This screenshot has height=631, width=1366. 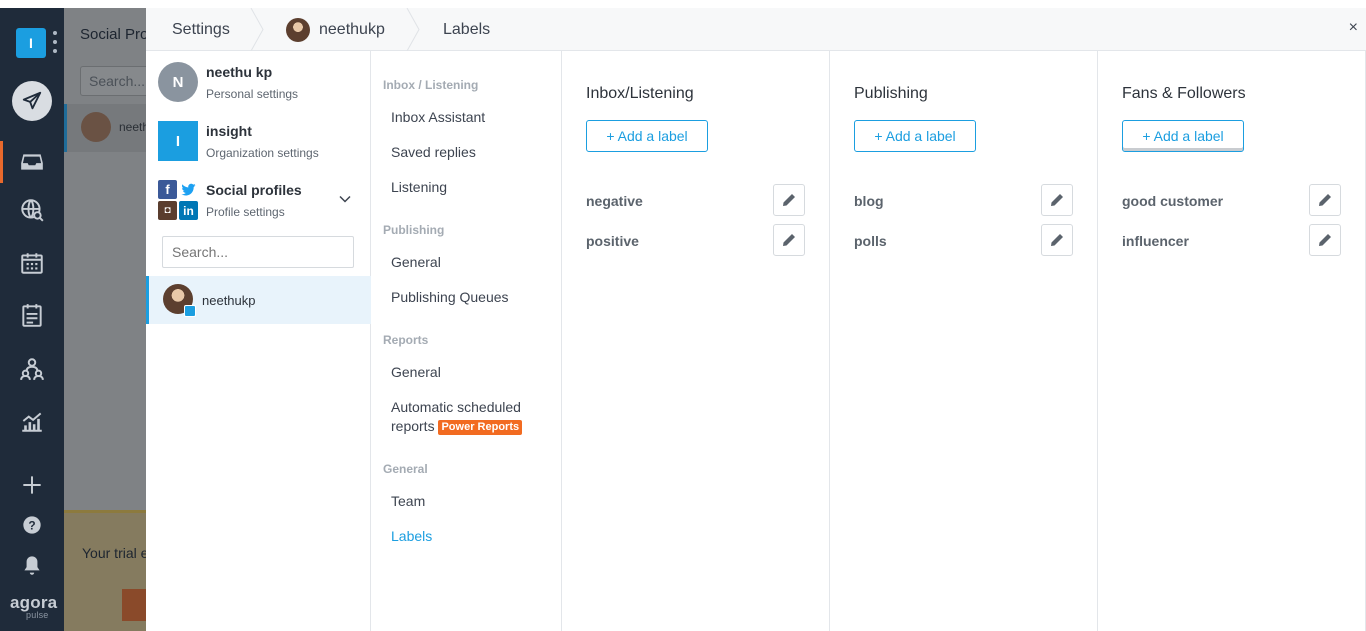 What do you see at coordinates (870, 241) in the screenshot?
I see `label-name: polls` at bounding box center [870, 241].